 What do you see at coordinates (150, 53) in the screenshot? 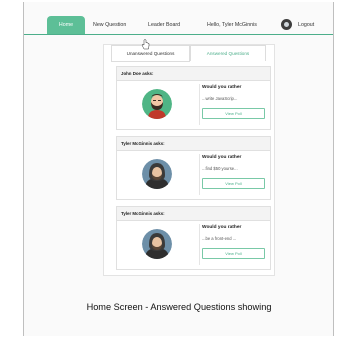
I see `tab-unanswered-questions: Unanswered Questions` at bounding box center [150, 53].